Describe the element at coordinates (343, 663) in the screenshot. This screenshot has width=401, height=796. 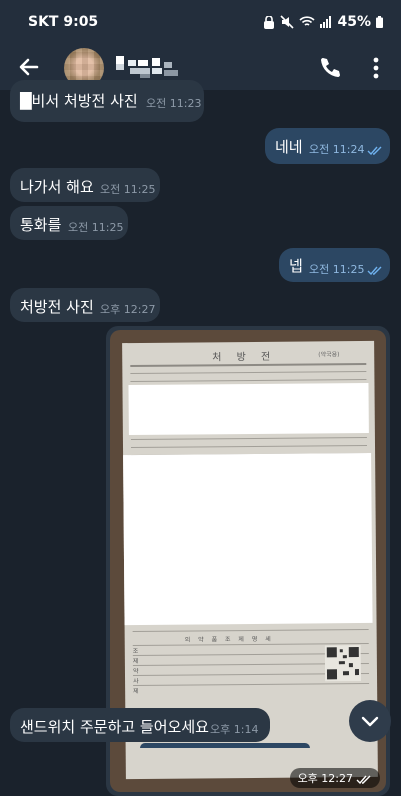
I see `qr-code-icon` at that location.